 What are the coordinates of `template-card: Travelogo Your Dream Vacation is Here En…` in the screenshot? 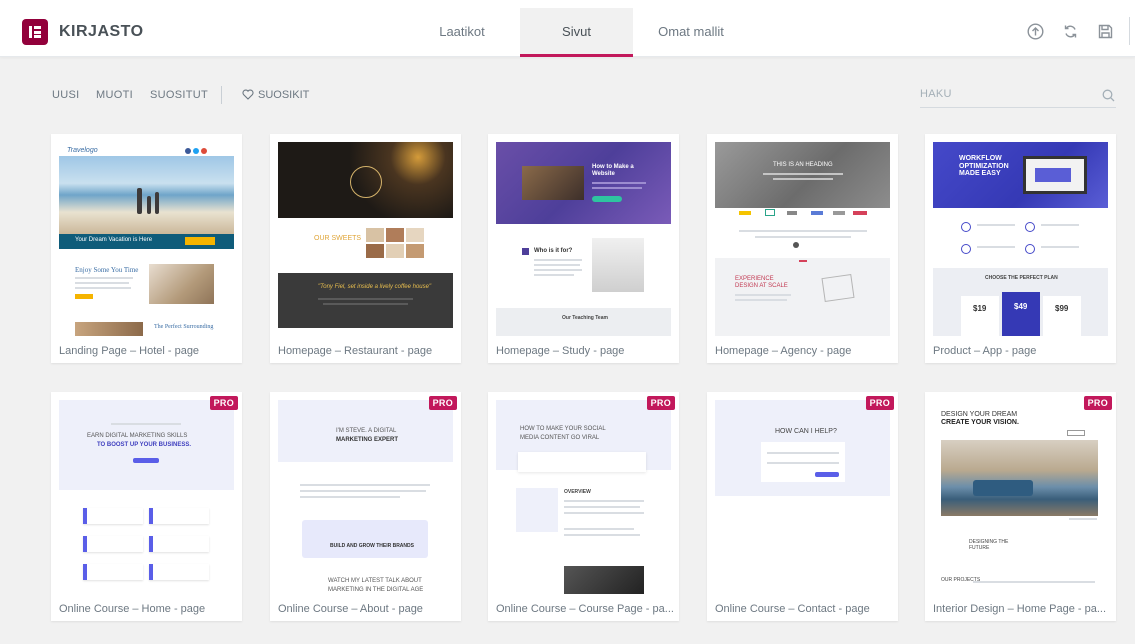 It's located at (146, 248).